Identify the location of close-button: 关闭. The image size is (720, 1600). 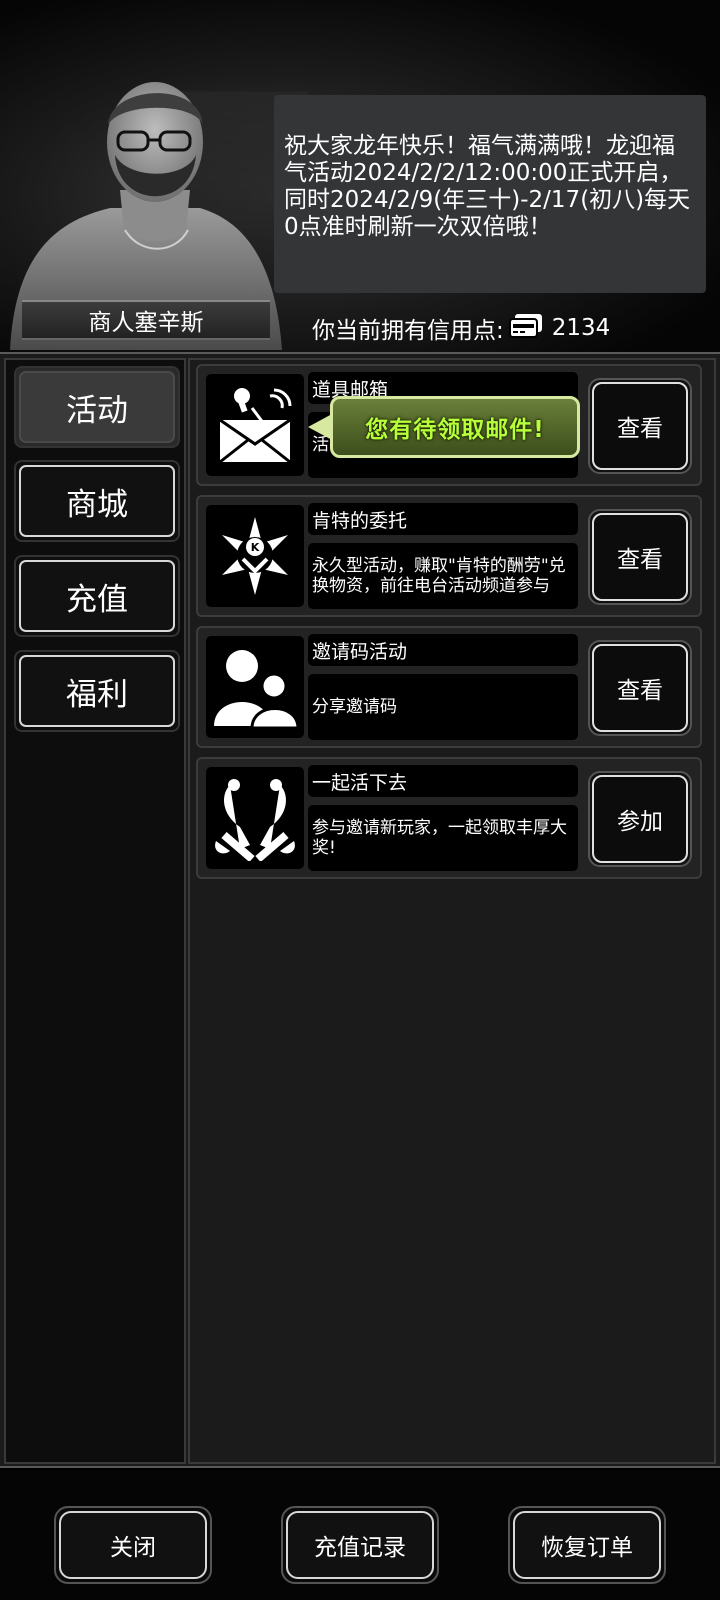
(133, 1545).